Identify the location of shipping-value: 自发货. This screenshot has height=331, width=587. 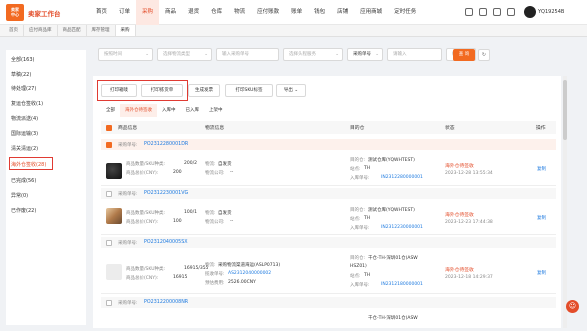
(225, 164).